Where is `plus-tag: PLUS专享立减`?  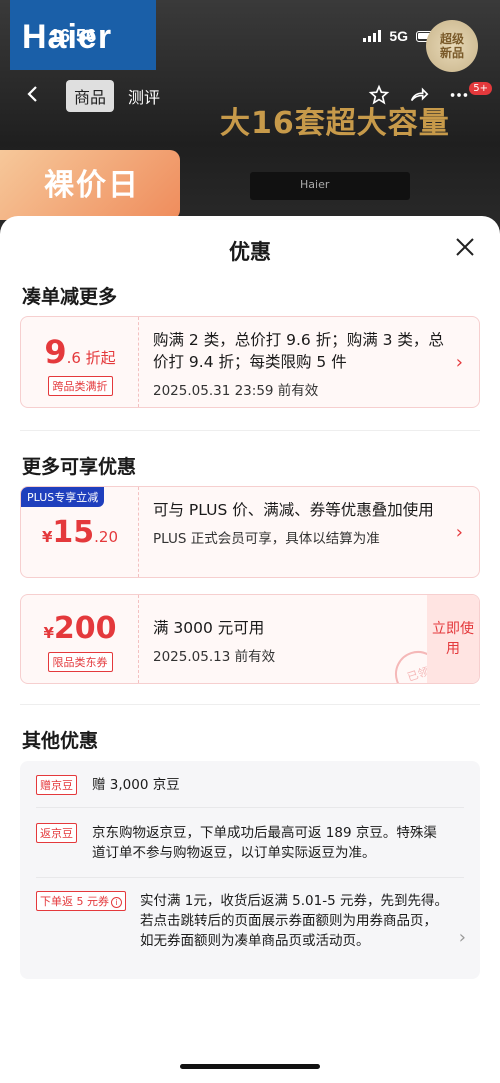
plus-tag: PLUS专享立减 is located at coordinates (63, 497).